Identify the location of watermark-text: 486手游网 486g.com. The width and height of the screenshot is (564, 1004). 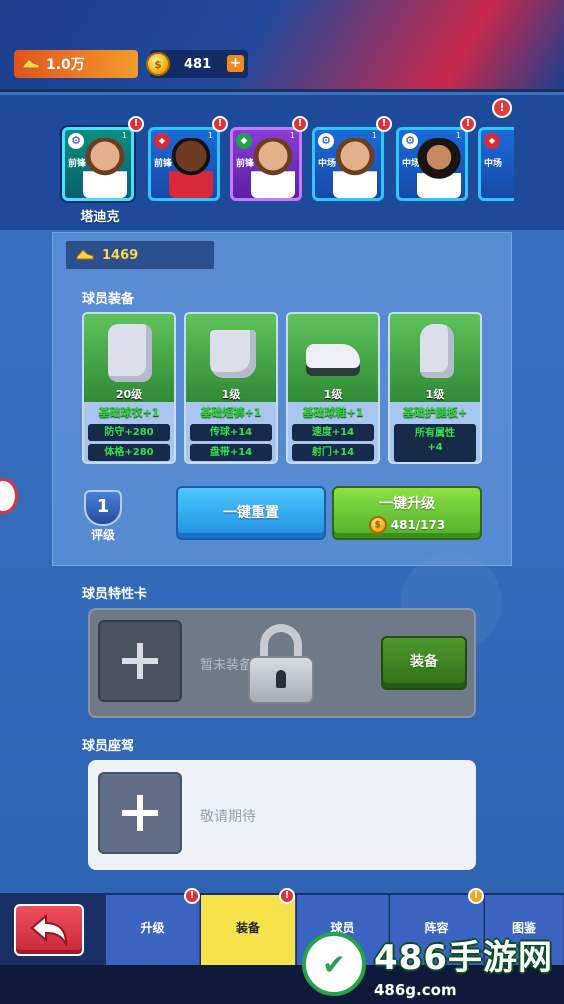
(463, 964).